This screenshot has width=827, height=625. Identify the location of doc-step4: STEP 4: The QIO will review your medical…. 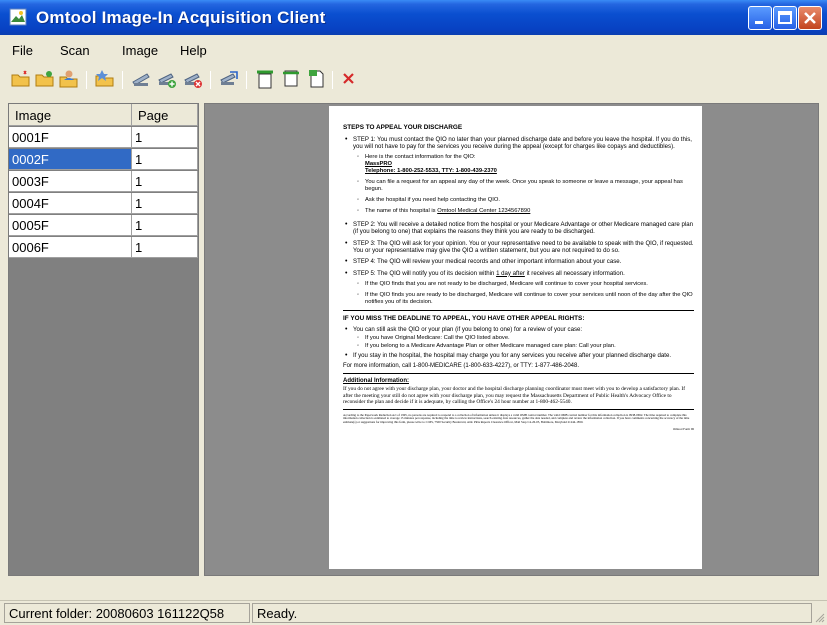
(518, 262).